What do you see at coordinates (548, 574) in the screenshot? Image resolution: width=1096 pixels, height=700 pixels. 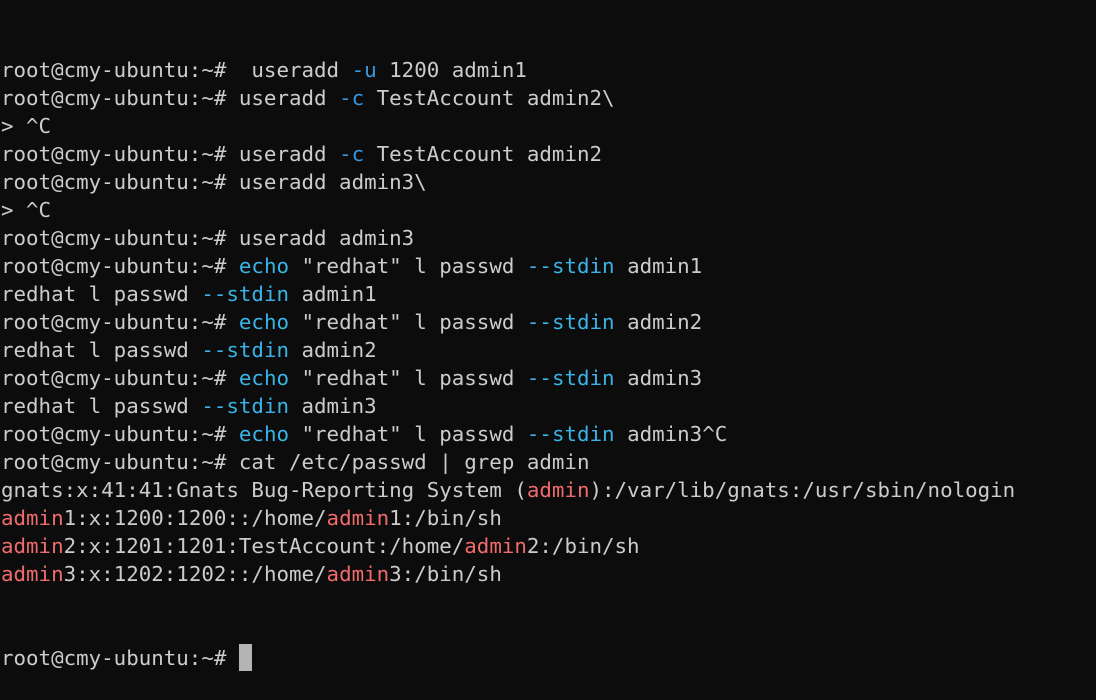 I see `terminal-line: admin3:x:1202:1202::/home/admin3:/bin/sh` at bounding box center [548, 574].